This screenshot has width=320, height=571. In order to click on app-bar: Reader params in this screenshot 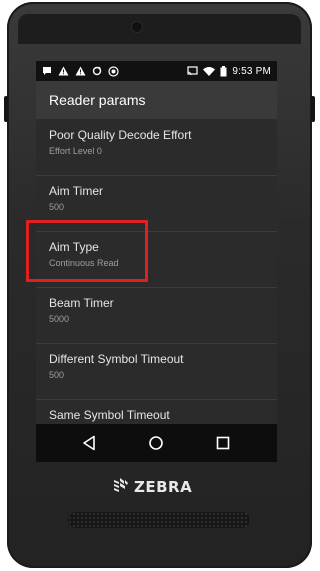, I will do `click(156, 100)`.